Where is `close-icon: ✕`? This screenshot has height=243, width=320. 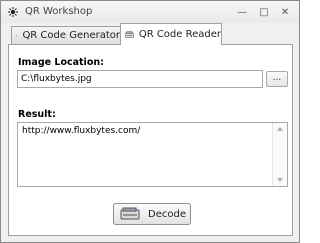 close-icon: ✕ is located at coordinates (285, 12).